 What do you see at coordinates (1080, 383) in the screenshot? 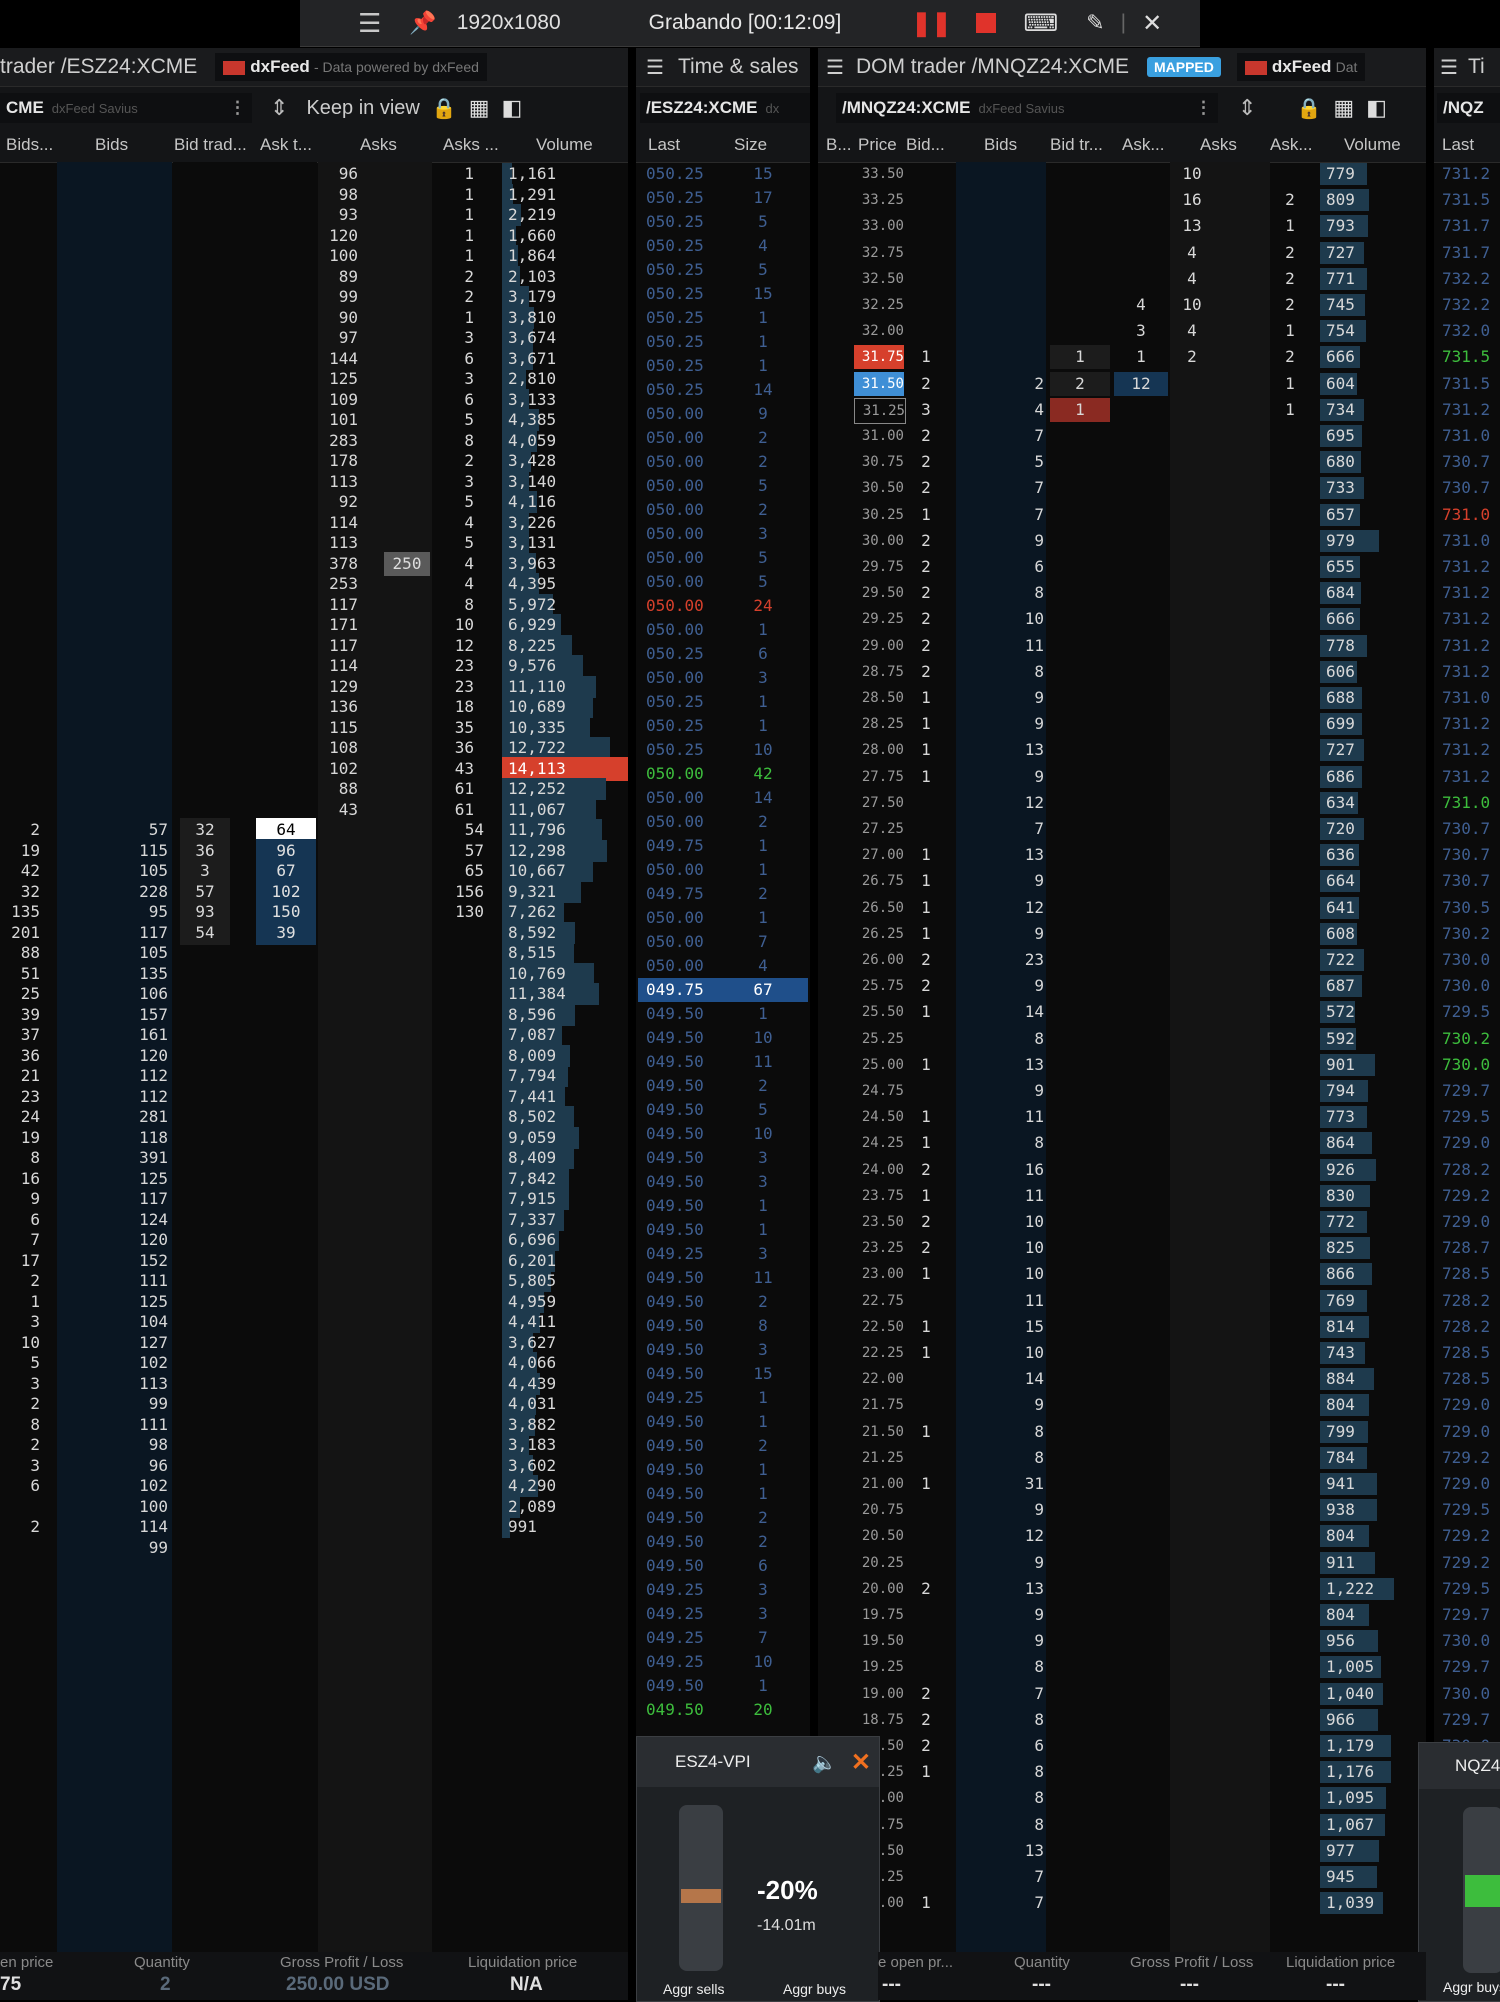
I see `bid-trade: 2` at bounding box center [1080, 383].